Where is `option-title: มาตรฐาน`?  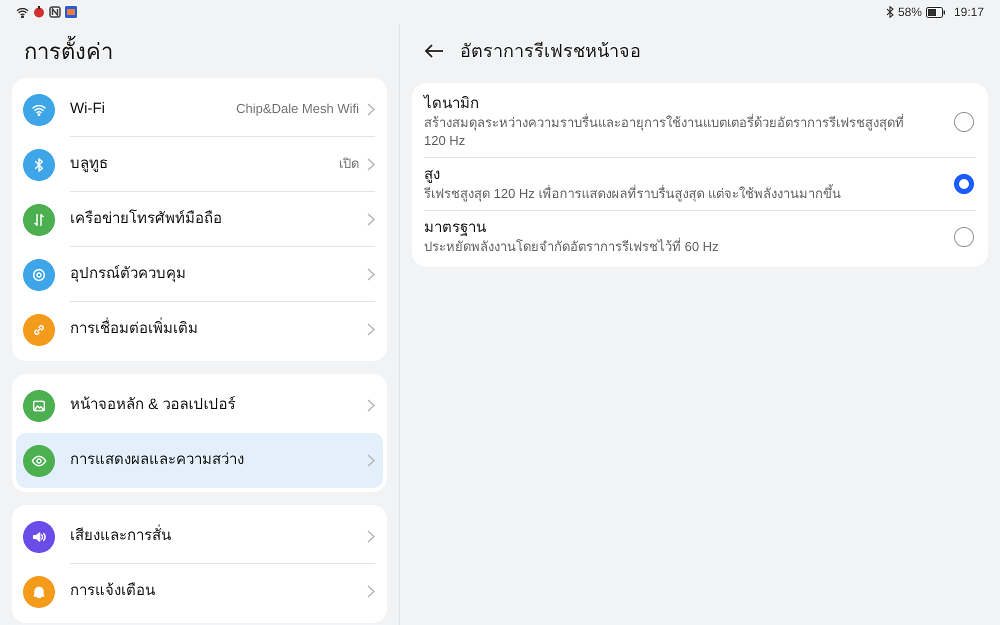
option-title: มาตรฐาน is located at coordinates (455, 228).